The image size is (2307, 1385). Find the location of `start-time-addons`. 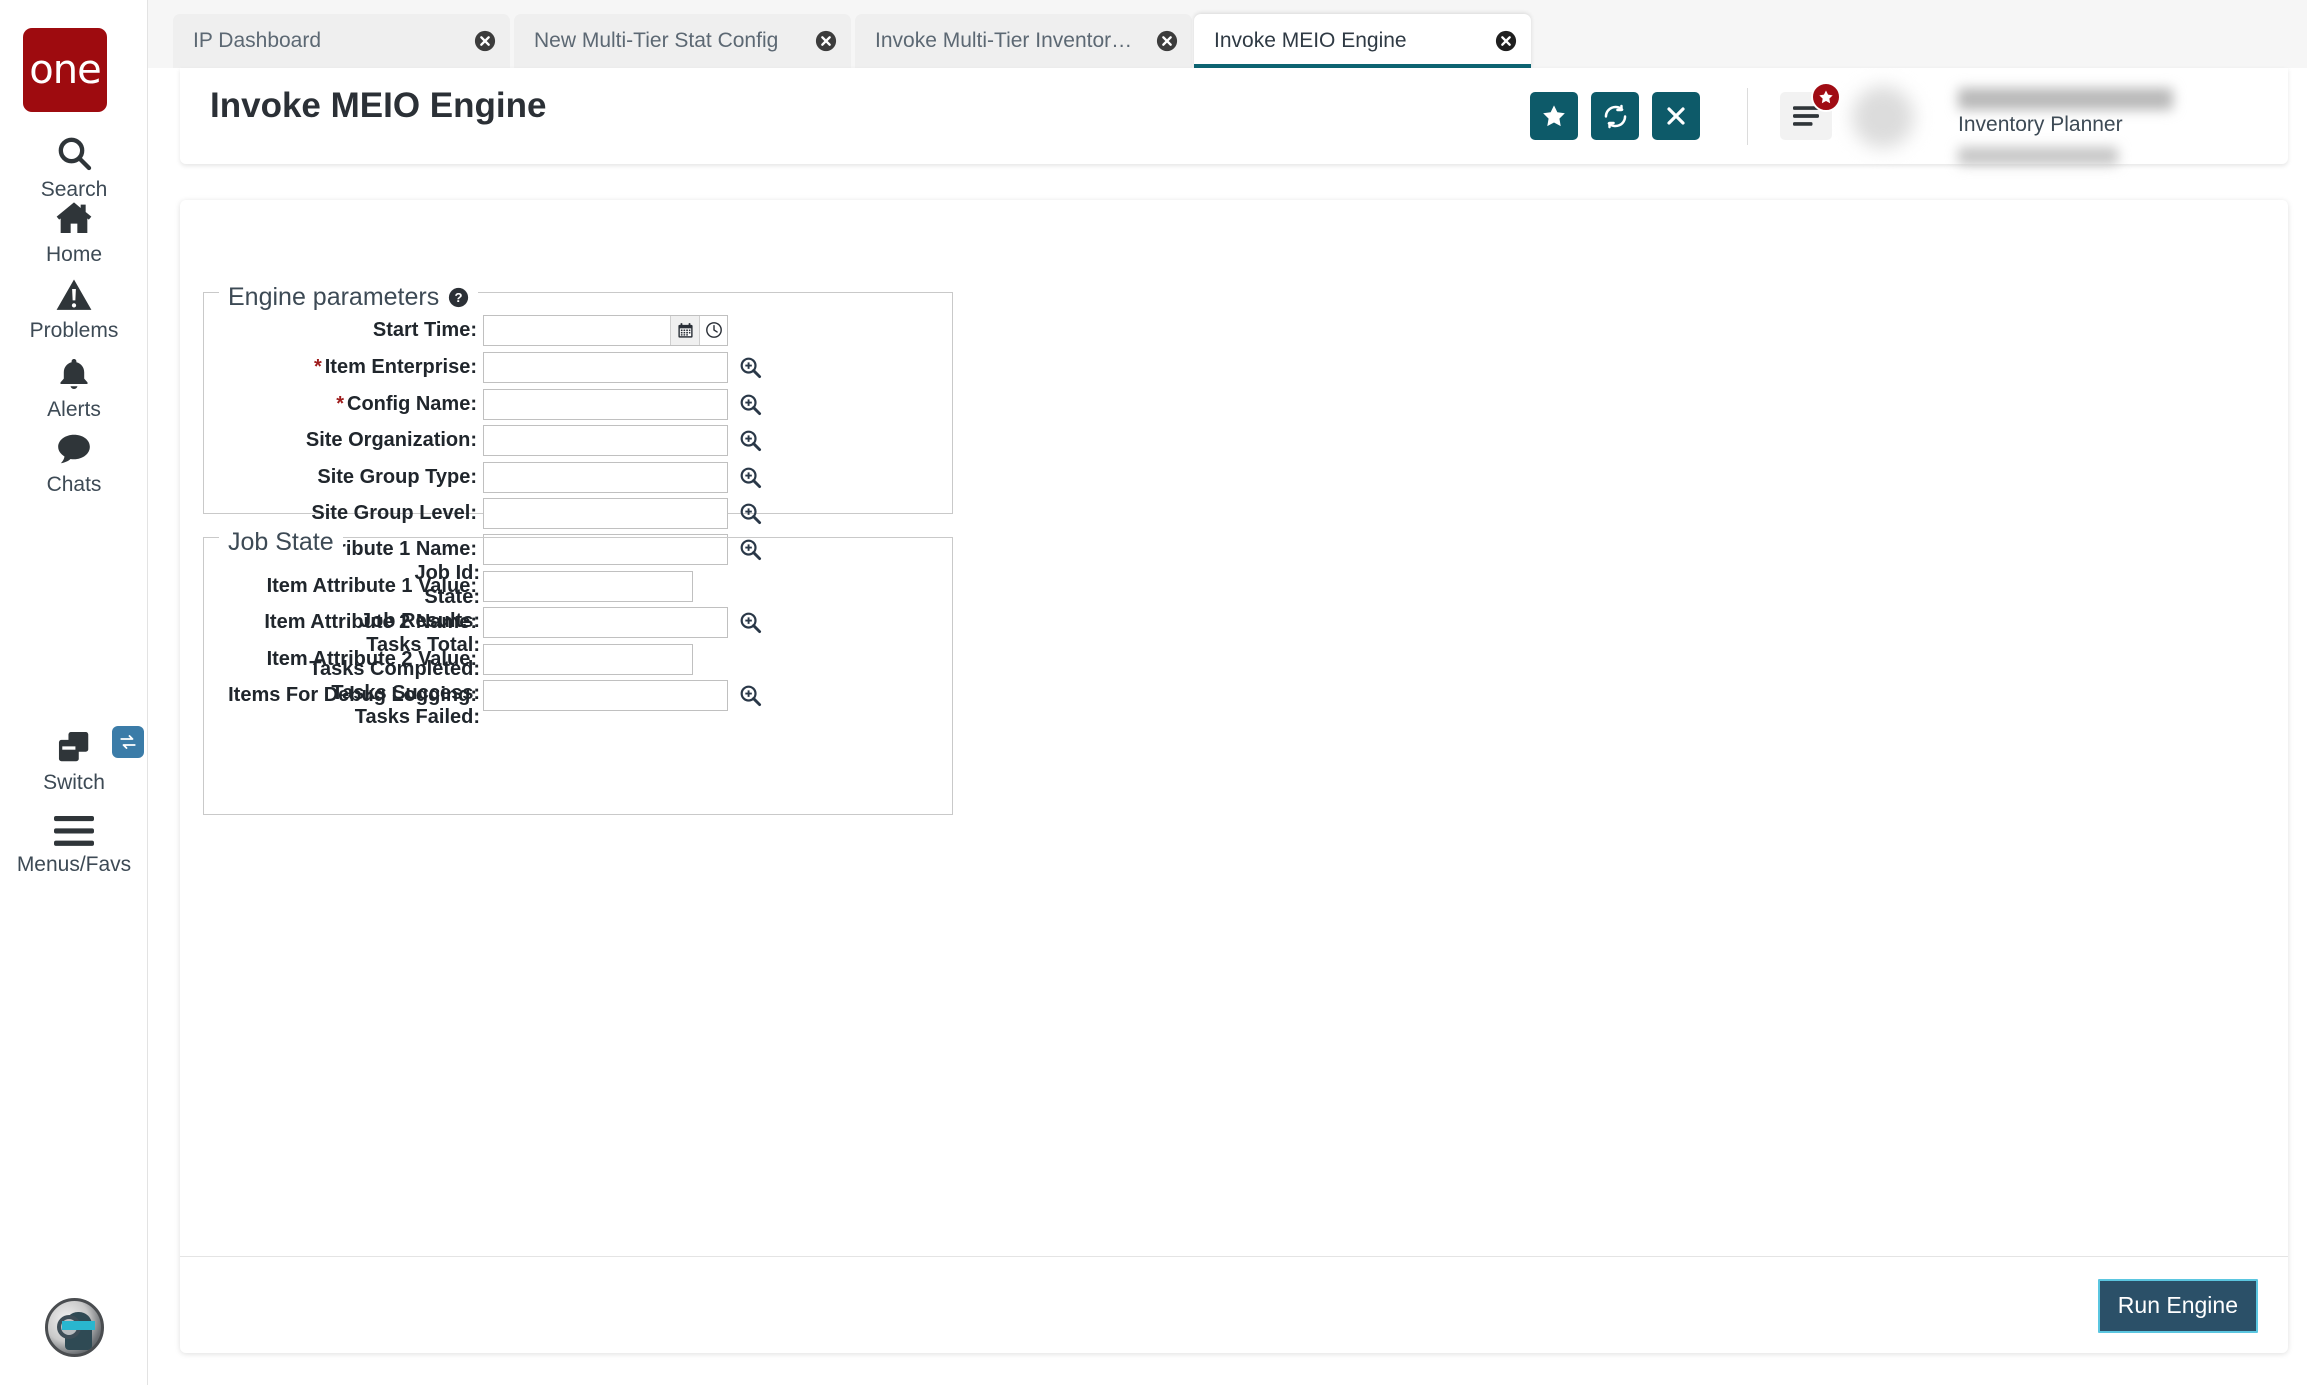

start-time-addons is located at coordinates (698, 330).